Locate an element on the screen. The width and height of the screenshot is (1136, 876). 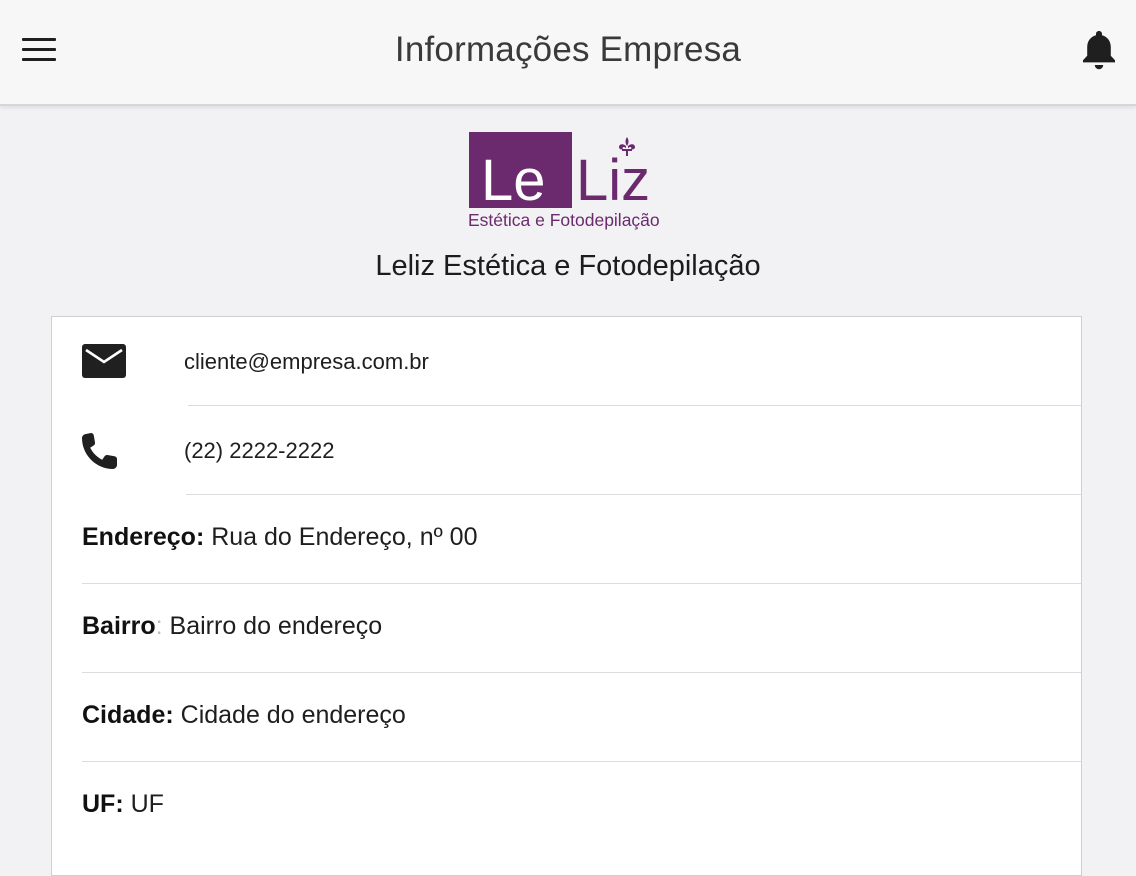
app-header: Informações Empresa is located at coordinates (568, 53).